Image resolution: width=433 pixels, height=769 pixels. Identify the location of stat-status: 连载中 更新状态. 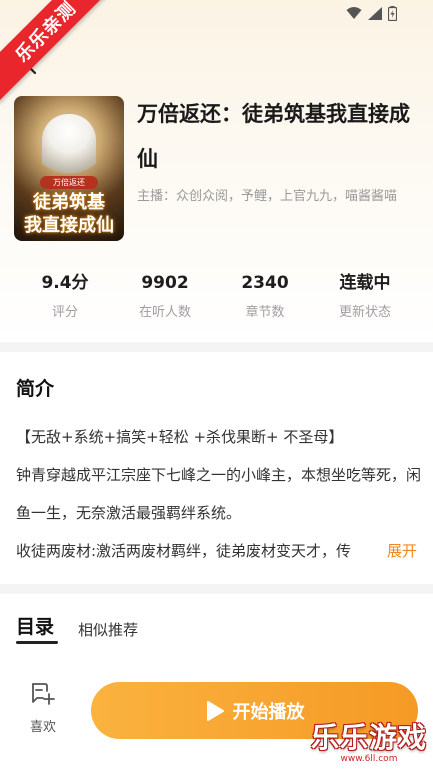
(365, 294).